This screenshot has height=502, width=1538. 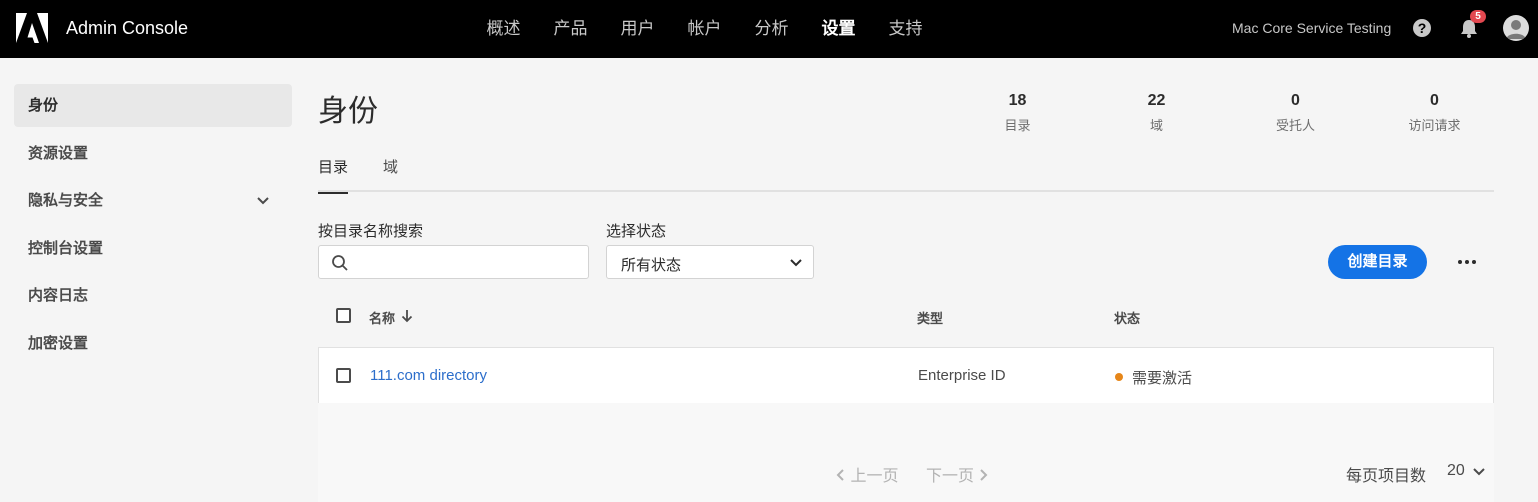 I want to click on sidebar-item-label: 身份, so click(x=43, y=105).